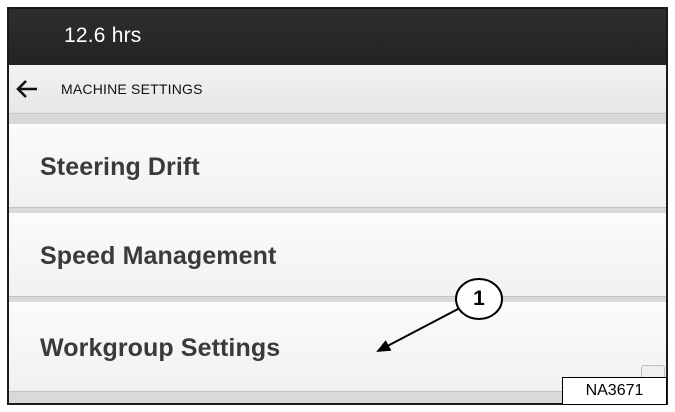  I want to click on status-bar: 12.6 hrs, so click(337, 37).